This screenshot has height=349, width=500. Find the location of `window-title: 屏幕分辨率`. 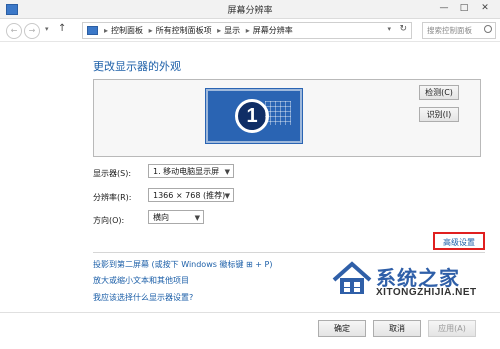

window-title: 屏幕分辨率 is located at coordinates (250, 11).